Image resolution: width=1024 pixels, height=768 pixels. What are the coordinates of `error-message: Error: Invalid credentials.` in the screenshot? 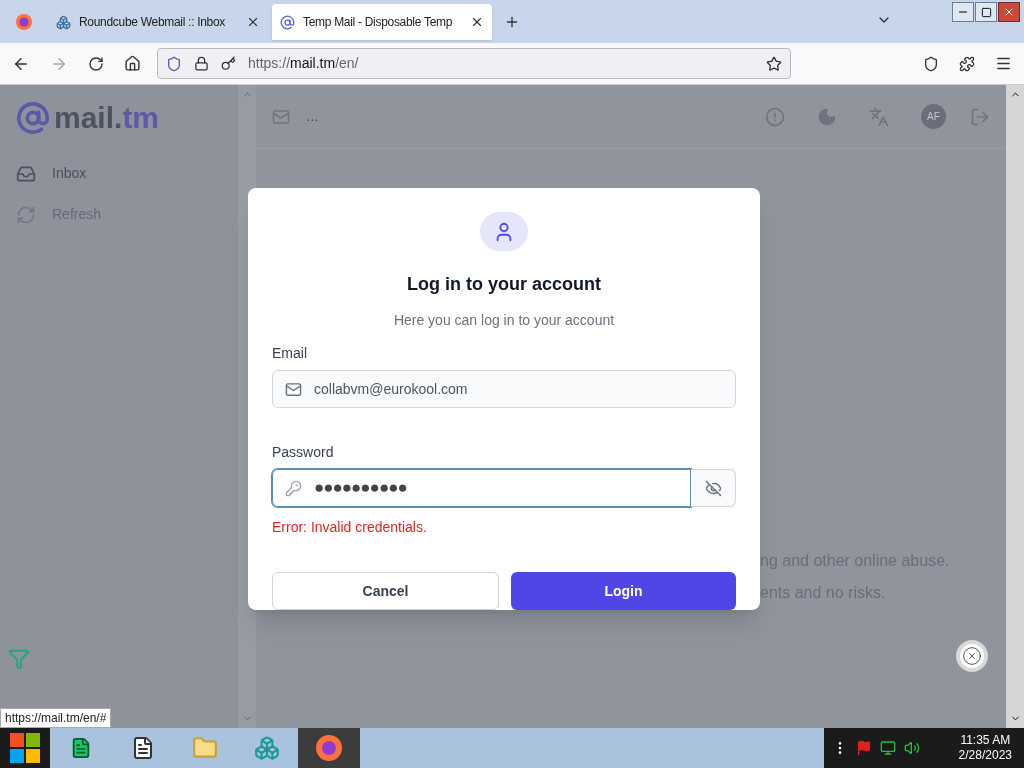 It's located at (350, 527).